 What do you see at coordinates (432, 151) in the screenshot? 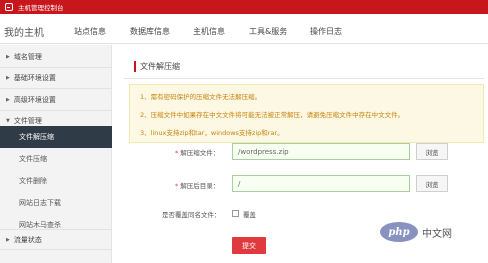
I see `browse-source-button: 浏览` at bounding box center [432, 151].